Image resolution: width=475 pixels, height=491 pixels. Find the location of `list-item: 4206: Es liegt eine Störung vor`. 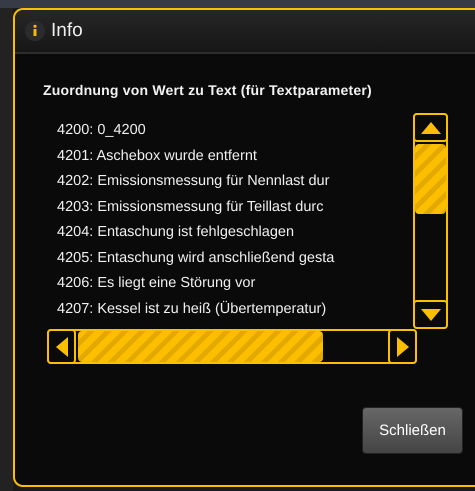

list-item: 4206: Es liegt eine Störung vor is located at coordinates (235, 285).